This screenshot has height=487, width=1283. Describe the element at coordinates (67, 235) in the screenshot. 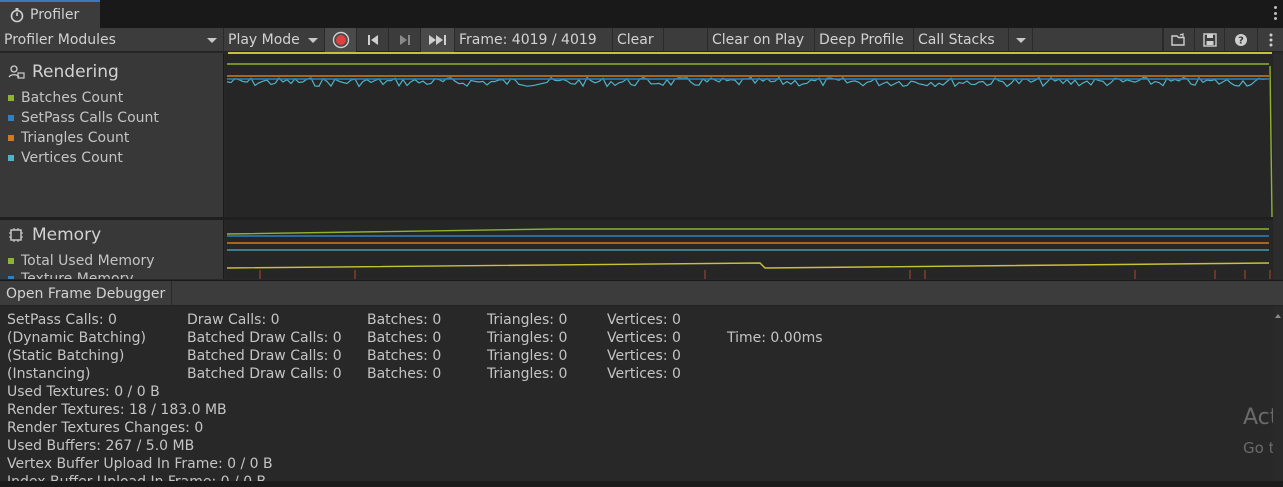

I see `memory-title: Memory` at that location.